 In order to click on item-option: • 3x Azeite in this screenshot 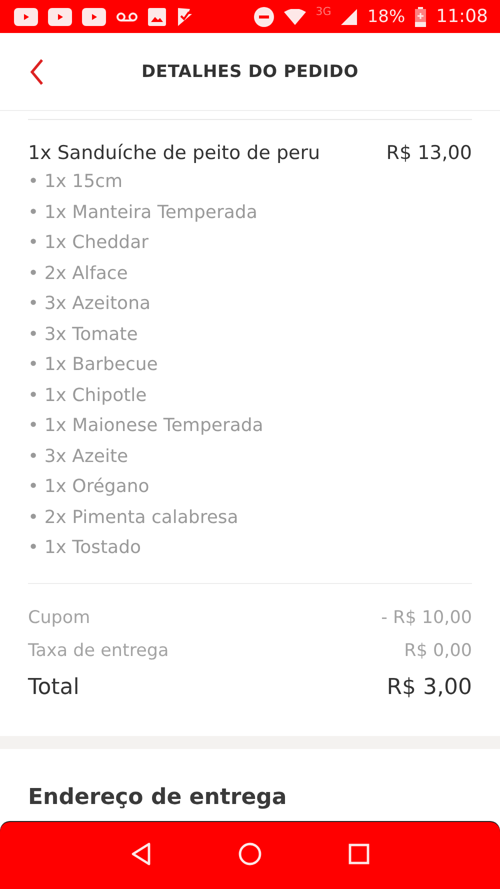, I will do `click(250, 457)`.